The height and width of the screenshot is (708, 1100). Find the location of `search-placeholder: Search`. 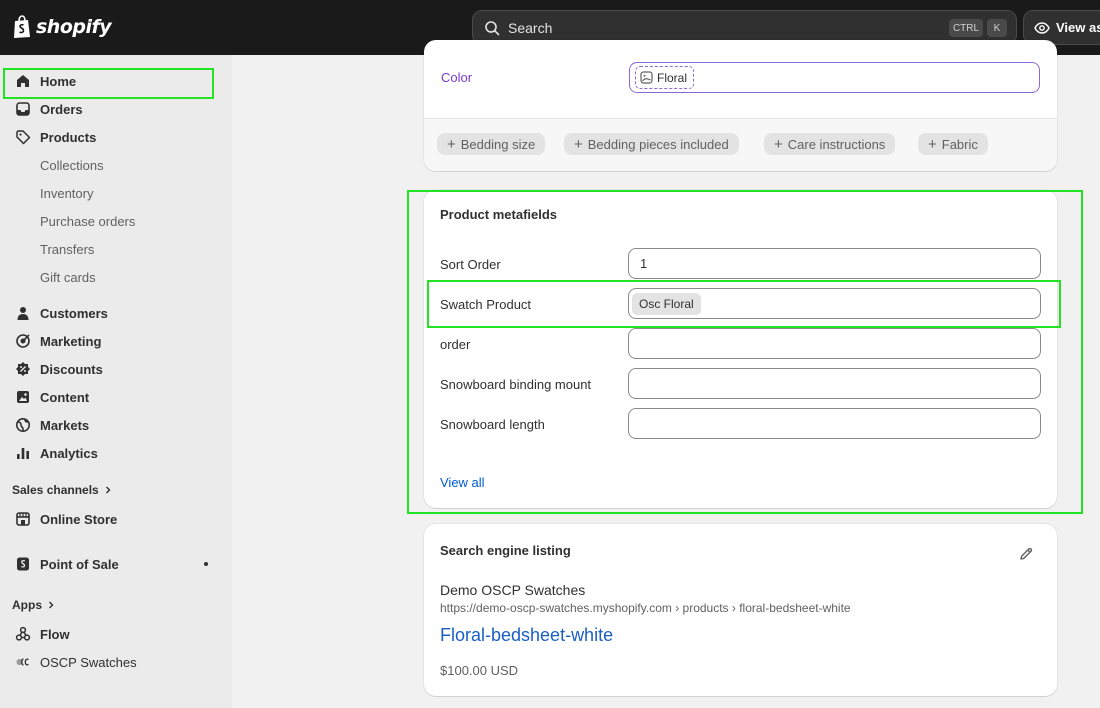

search-placeholder: Search is located at coordinates (530, 27).